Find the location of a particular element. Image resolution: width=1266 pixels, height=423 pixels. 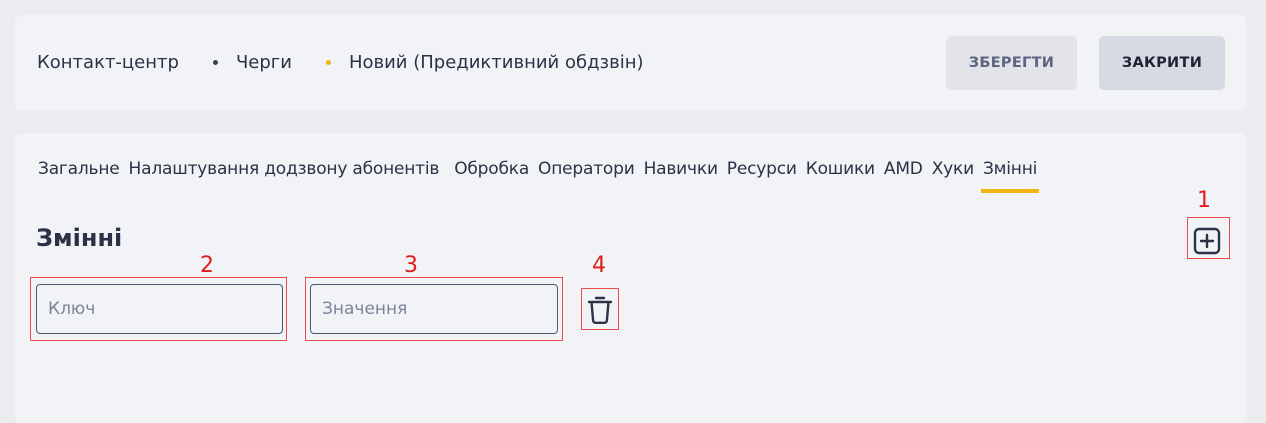

breadcrumb-item-queues: Черги is located at coordinates (264, 62).